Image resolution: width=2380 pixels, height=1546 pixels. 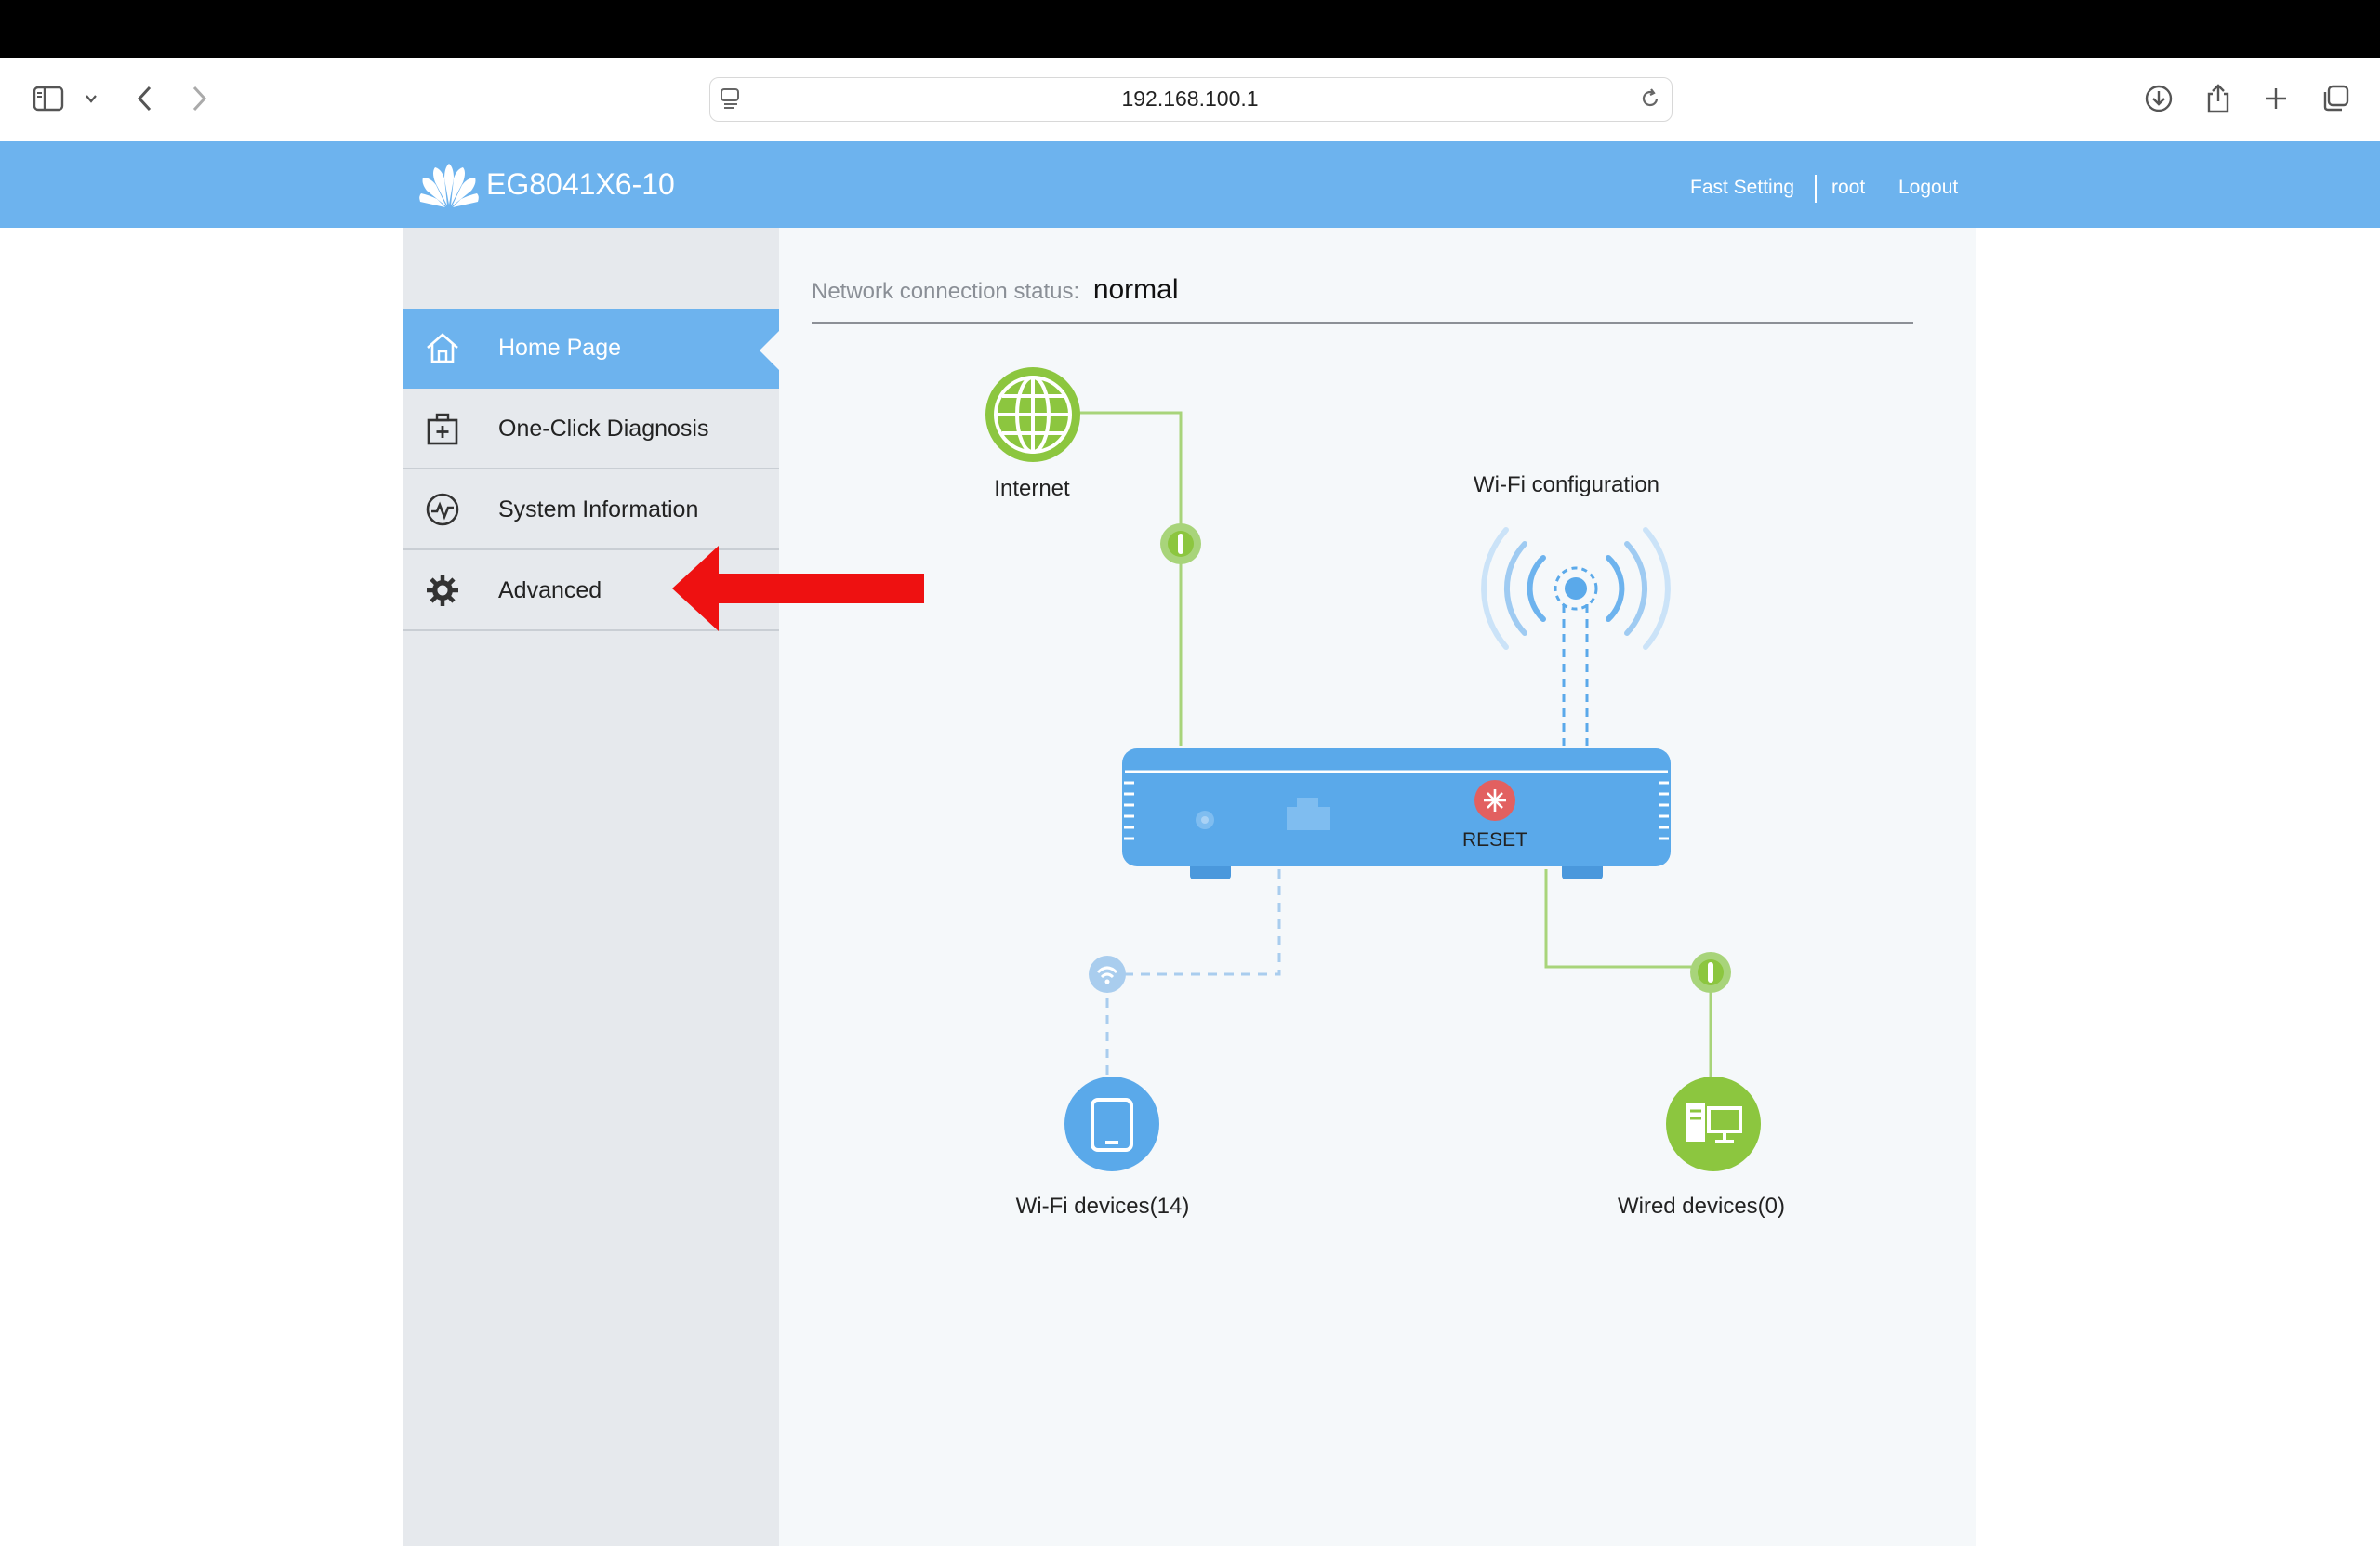 What do you see at coordinates (2335, 98) in the screenshot?
I see `tab-overview-icon` at bounding box center [2335, 98].